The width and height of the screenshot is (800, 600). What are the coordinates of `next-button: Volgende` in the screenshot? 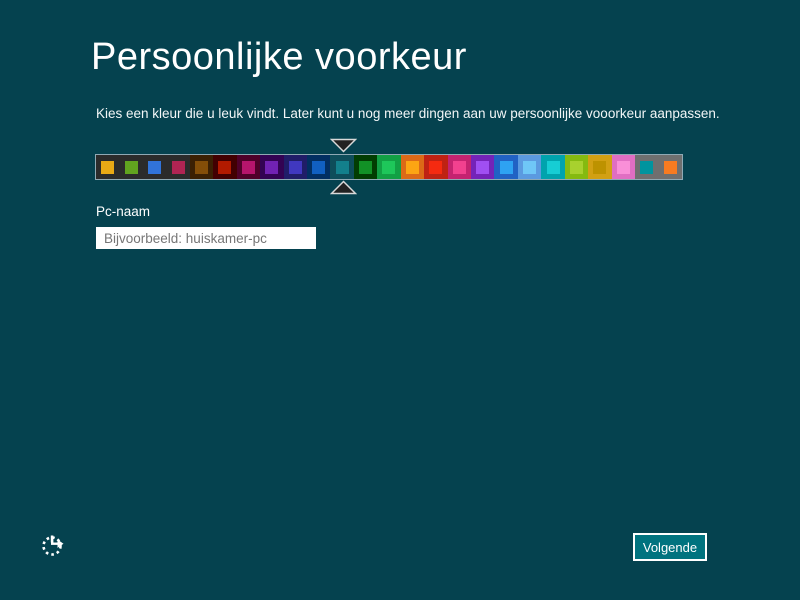 It's located at (670, 547).